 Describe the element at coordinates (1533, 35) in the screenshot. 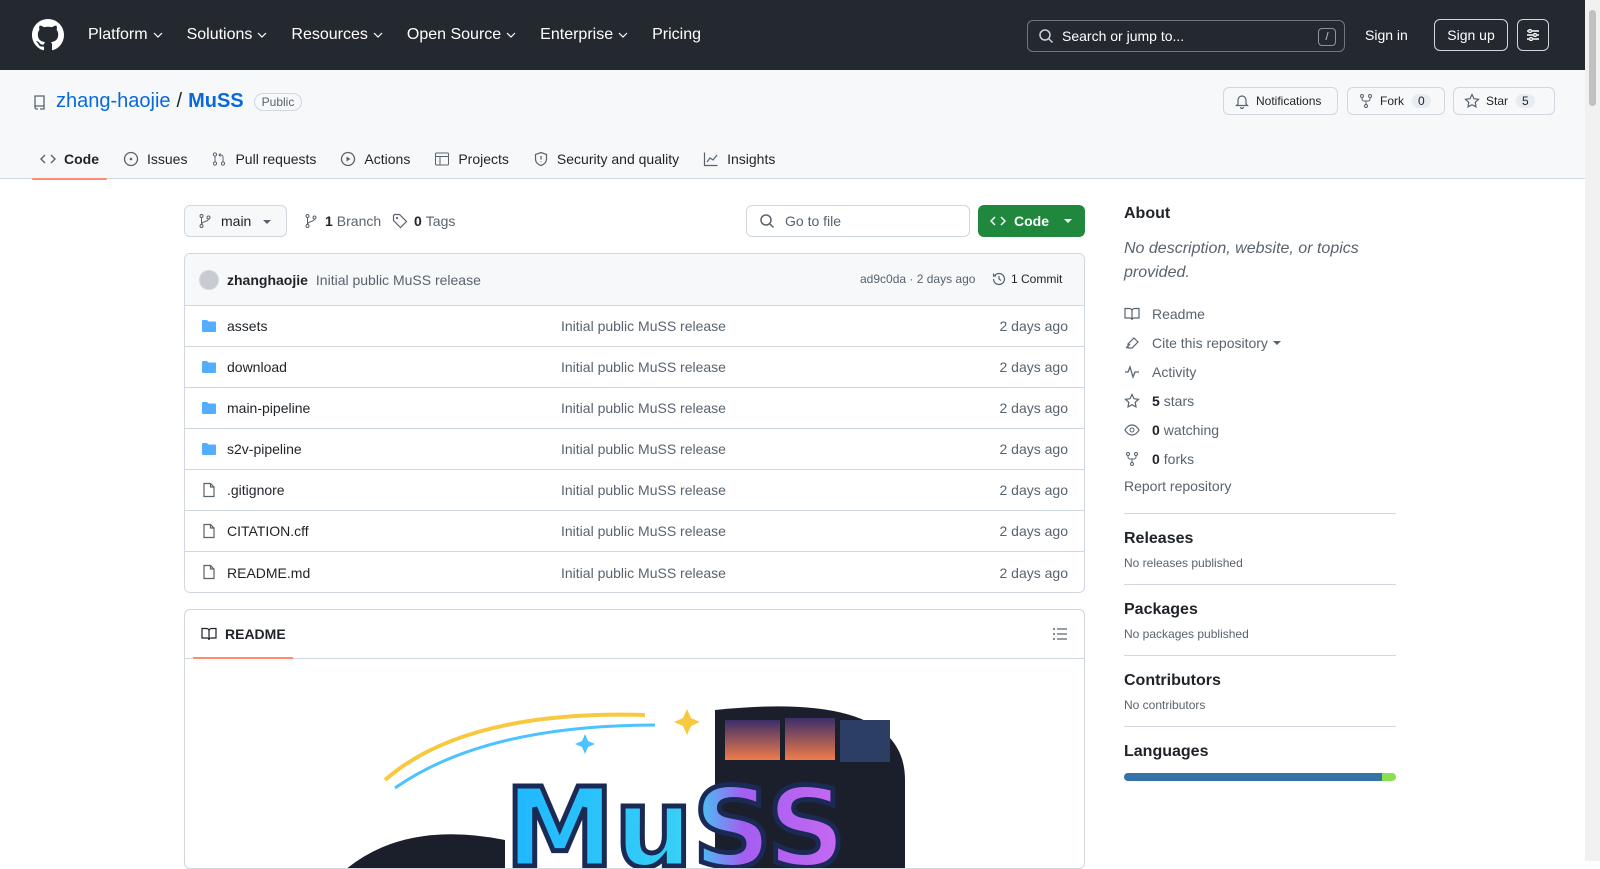

I see `menu-button` at that location.